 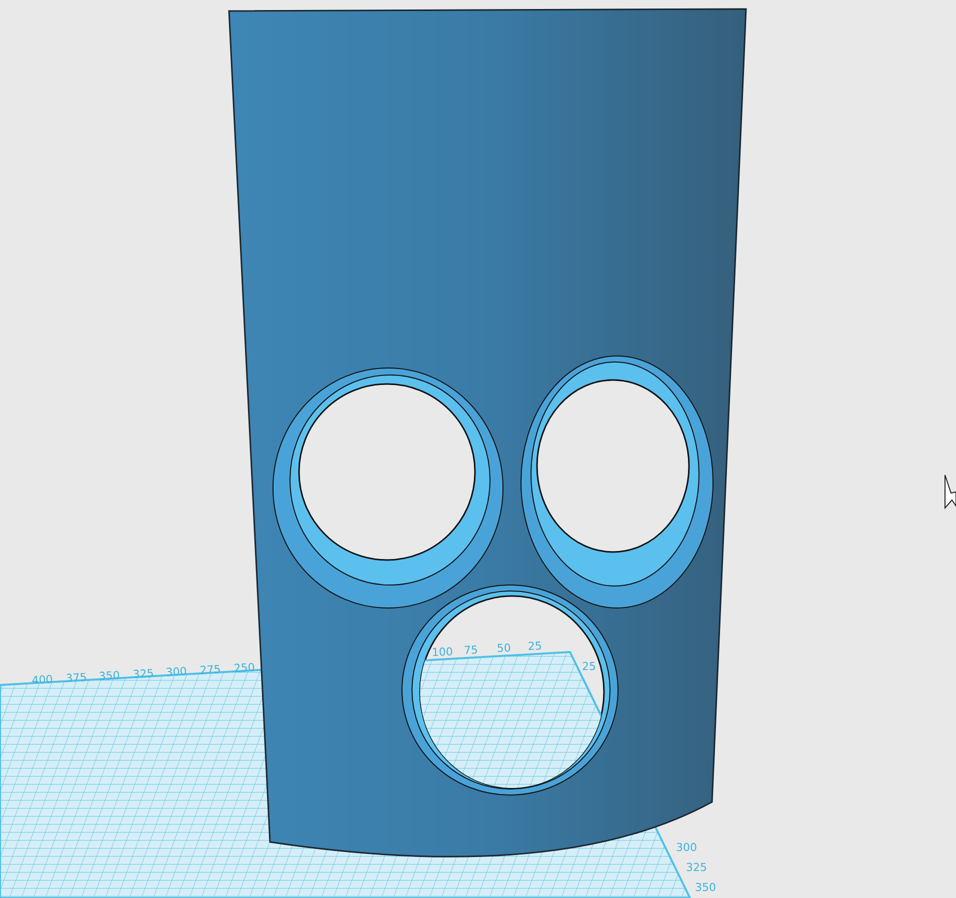 I want to click on grid-scale-label: 375, so click(x=76, y=677).